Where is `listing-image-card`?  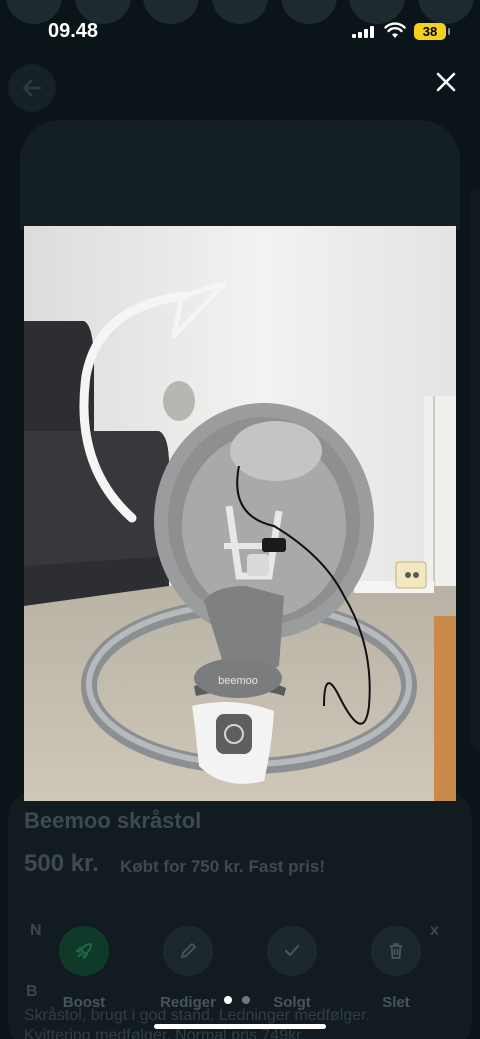 listing-image-card is located at coordinates (240, 175).